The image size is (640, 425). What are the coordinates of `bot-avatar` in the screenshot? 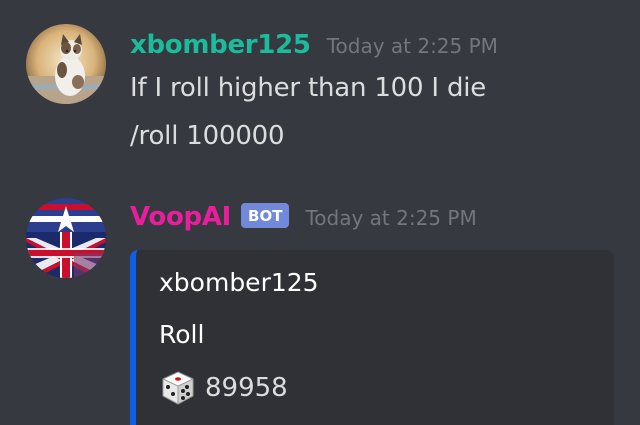 It's located at (66, 238).